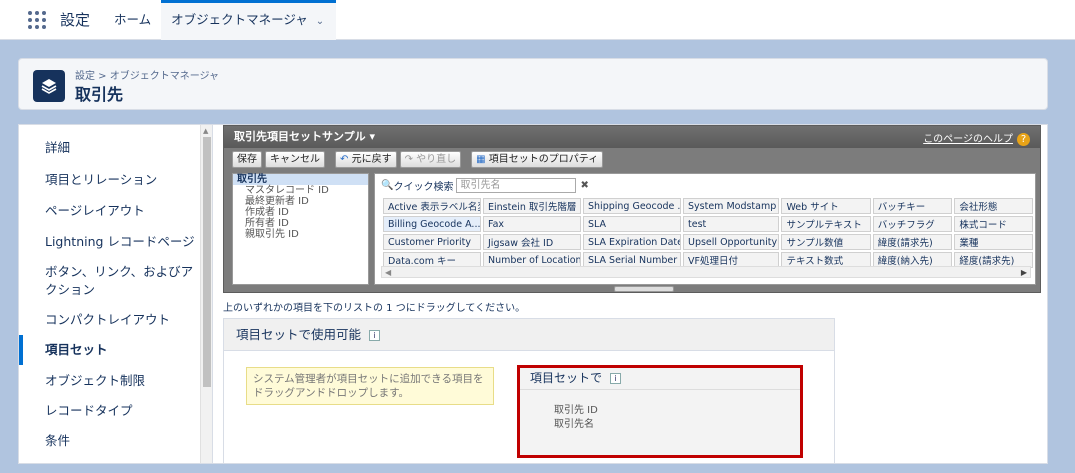 This screenshot has width=1075, height=473. Describe the element at coordinates (374, 308) in the screenshot. I see `drag-instruction: 上のいずれかの項目を下のリストの 1 つにドラッグしてください。` at that location.